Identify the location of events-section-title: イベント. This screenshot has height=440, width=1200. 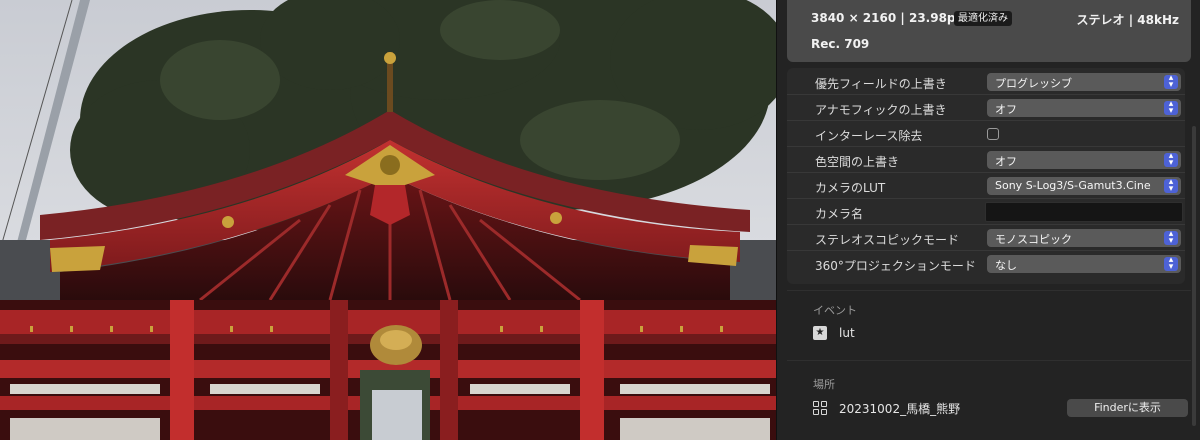
(835, 310).